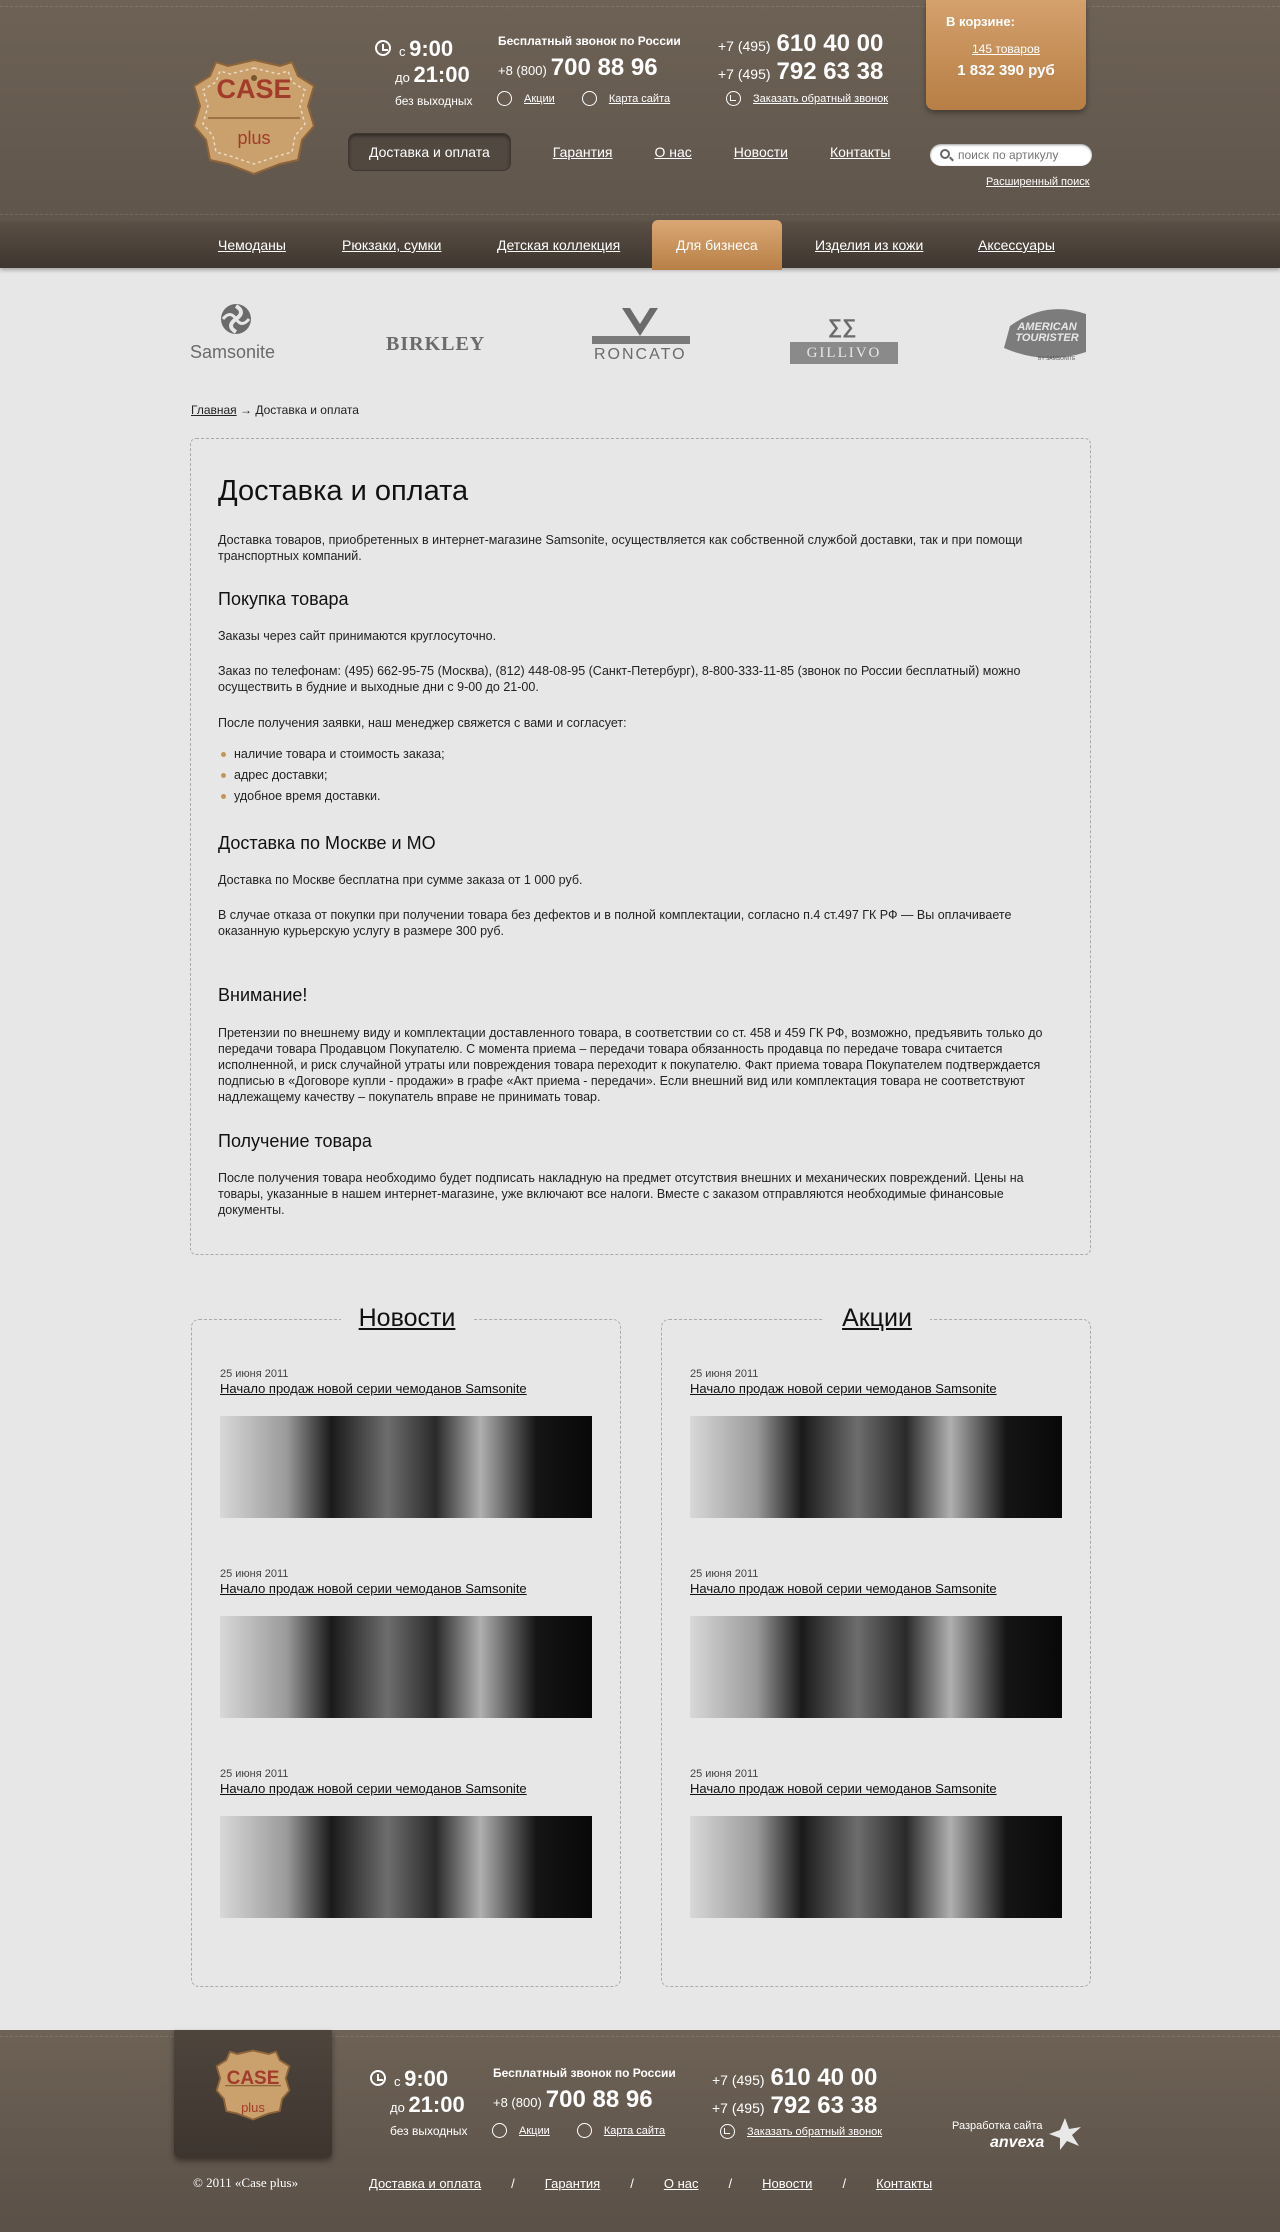  What do you see at coordinates (275, 410) in the screenshot?
I see `breadcrumb: Главная → Доставка и оплата` at bounding box center [275, 410].